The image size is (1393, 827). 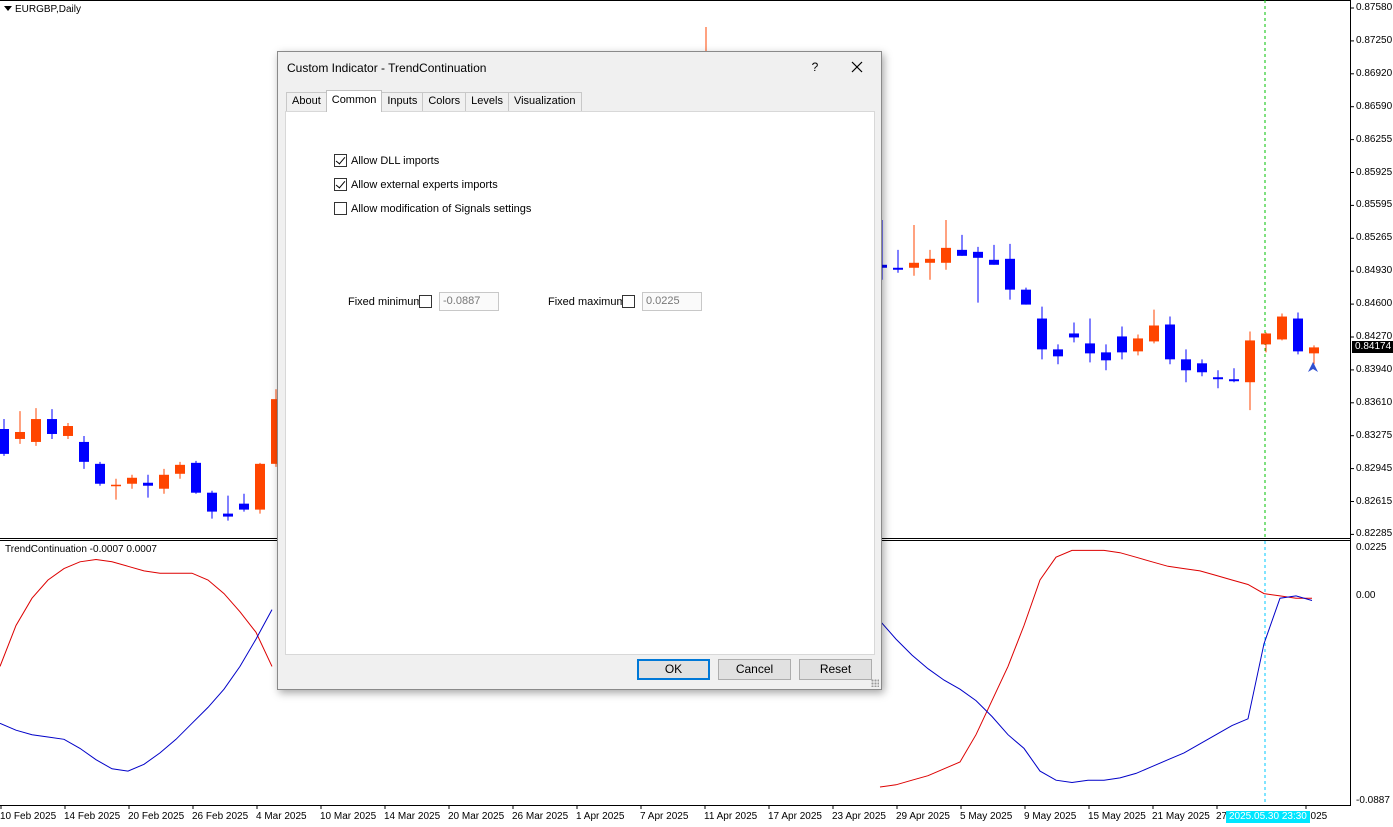 I want to click on tab-common: Common, so click(x=354, y=101).